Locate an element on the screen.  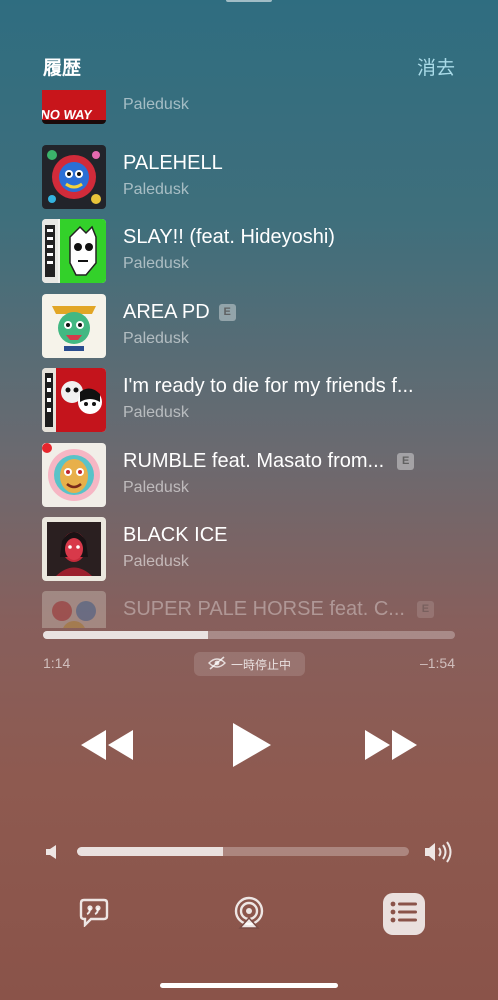
rewind-icon is located at coordinates (107, 747).